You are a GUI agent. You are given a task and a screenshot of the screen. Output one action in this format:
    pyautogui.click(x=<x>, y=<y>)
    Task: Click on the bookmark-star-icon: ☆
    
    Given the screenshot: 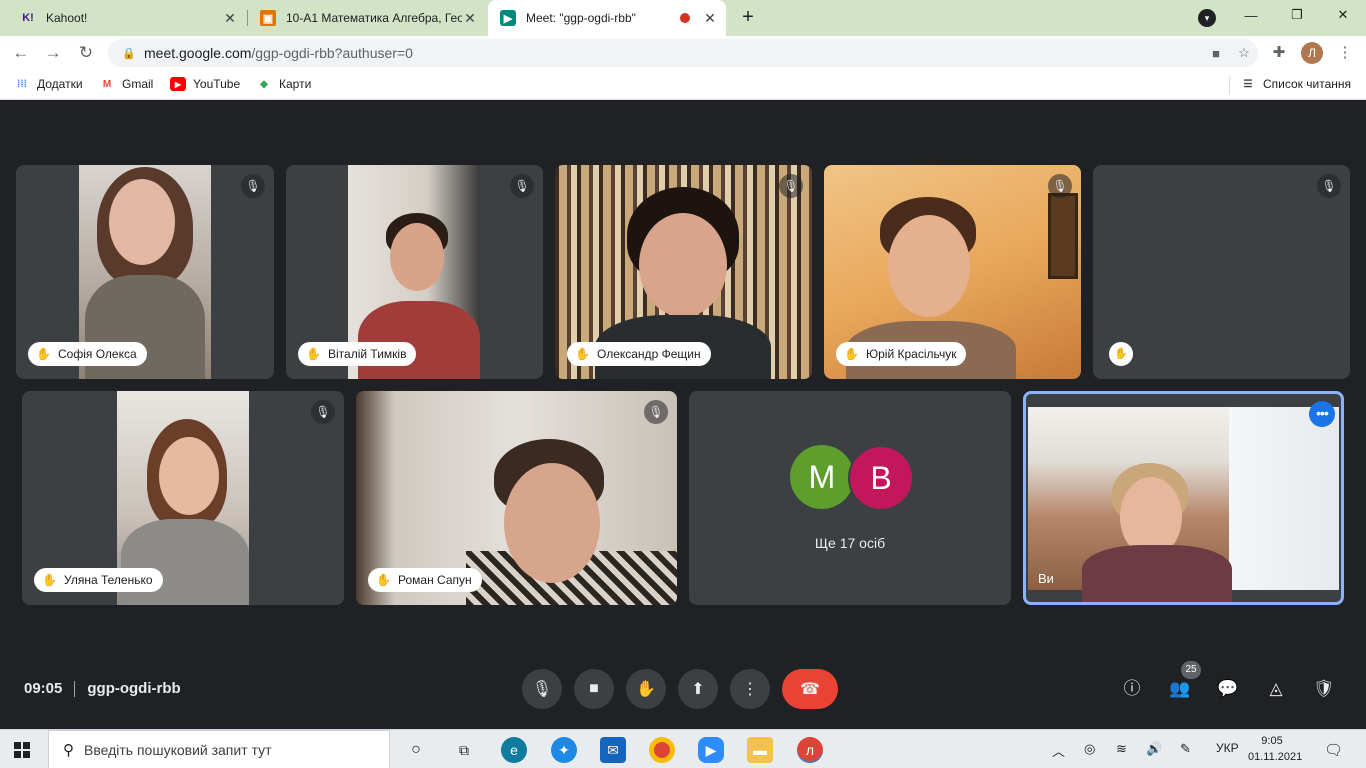 What is the action you would take?
    pyautogui.click(x=1244, y=53)
    